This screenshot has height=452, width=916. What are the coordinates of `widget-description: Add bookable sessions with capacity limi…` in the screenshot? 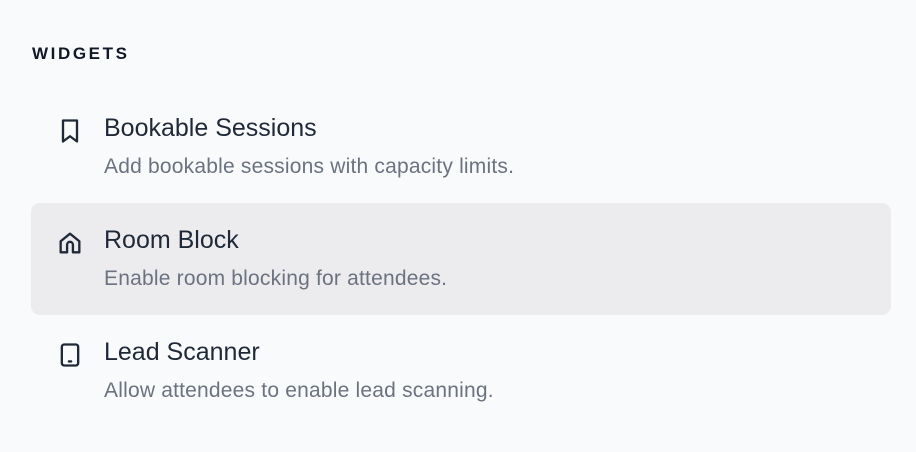 It's located at (309, 166).